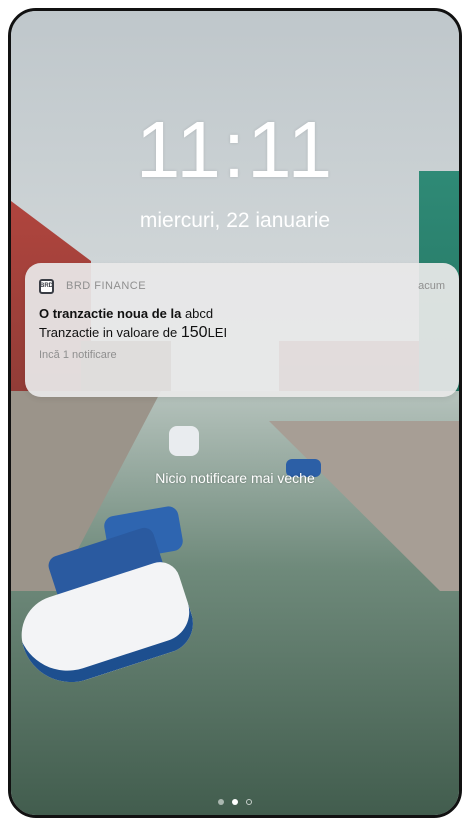 The width and height of the screenshot is (470, 826). I want to click on brd-app-icon: BRD, so click(46, 286).